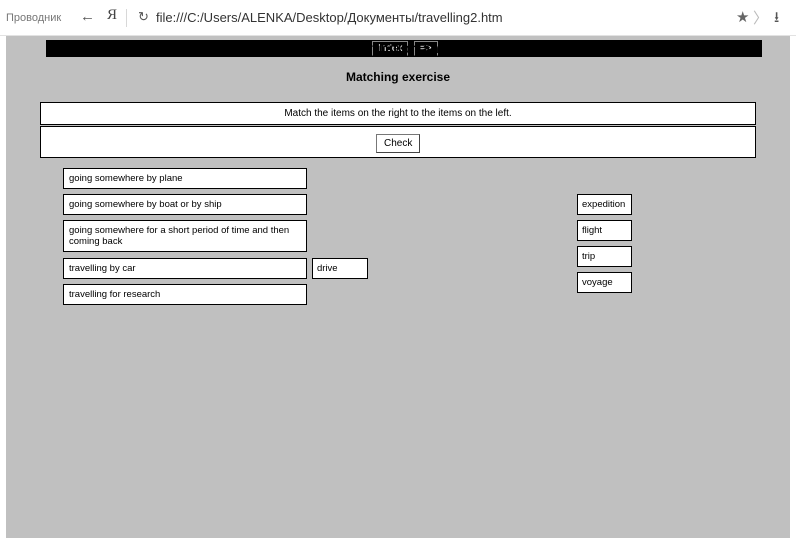 This screenshot has width=796, height=538. I want to click on download-icon: ⭳, so click(776, 19).